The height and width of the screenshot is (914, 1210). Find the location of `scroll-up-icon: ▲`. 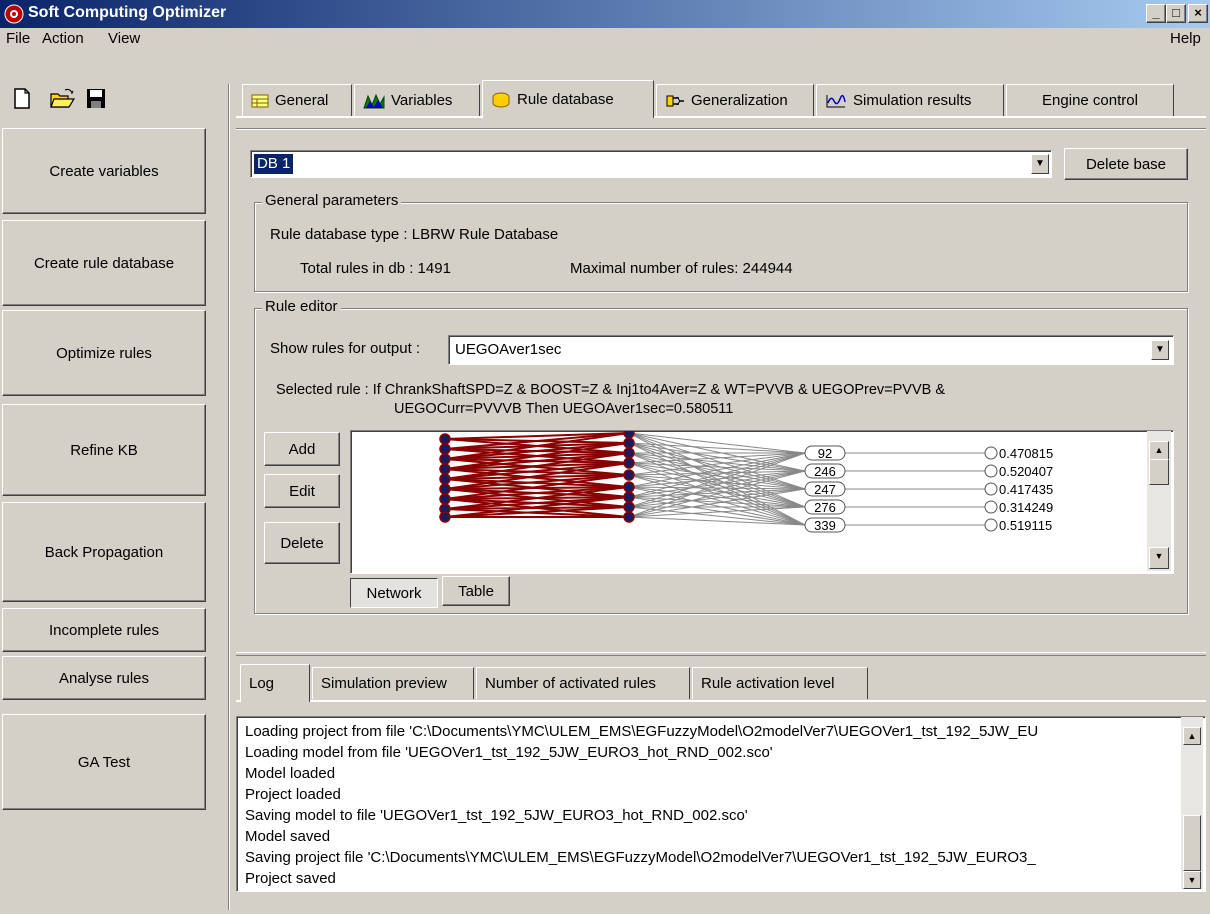

scroll-up-icon: ▲ is located at coordinates (1192, 736).